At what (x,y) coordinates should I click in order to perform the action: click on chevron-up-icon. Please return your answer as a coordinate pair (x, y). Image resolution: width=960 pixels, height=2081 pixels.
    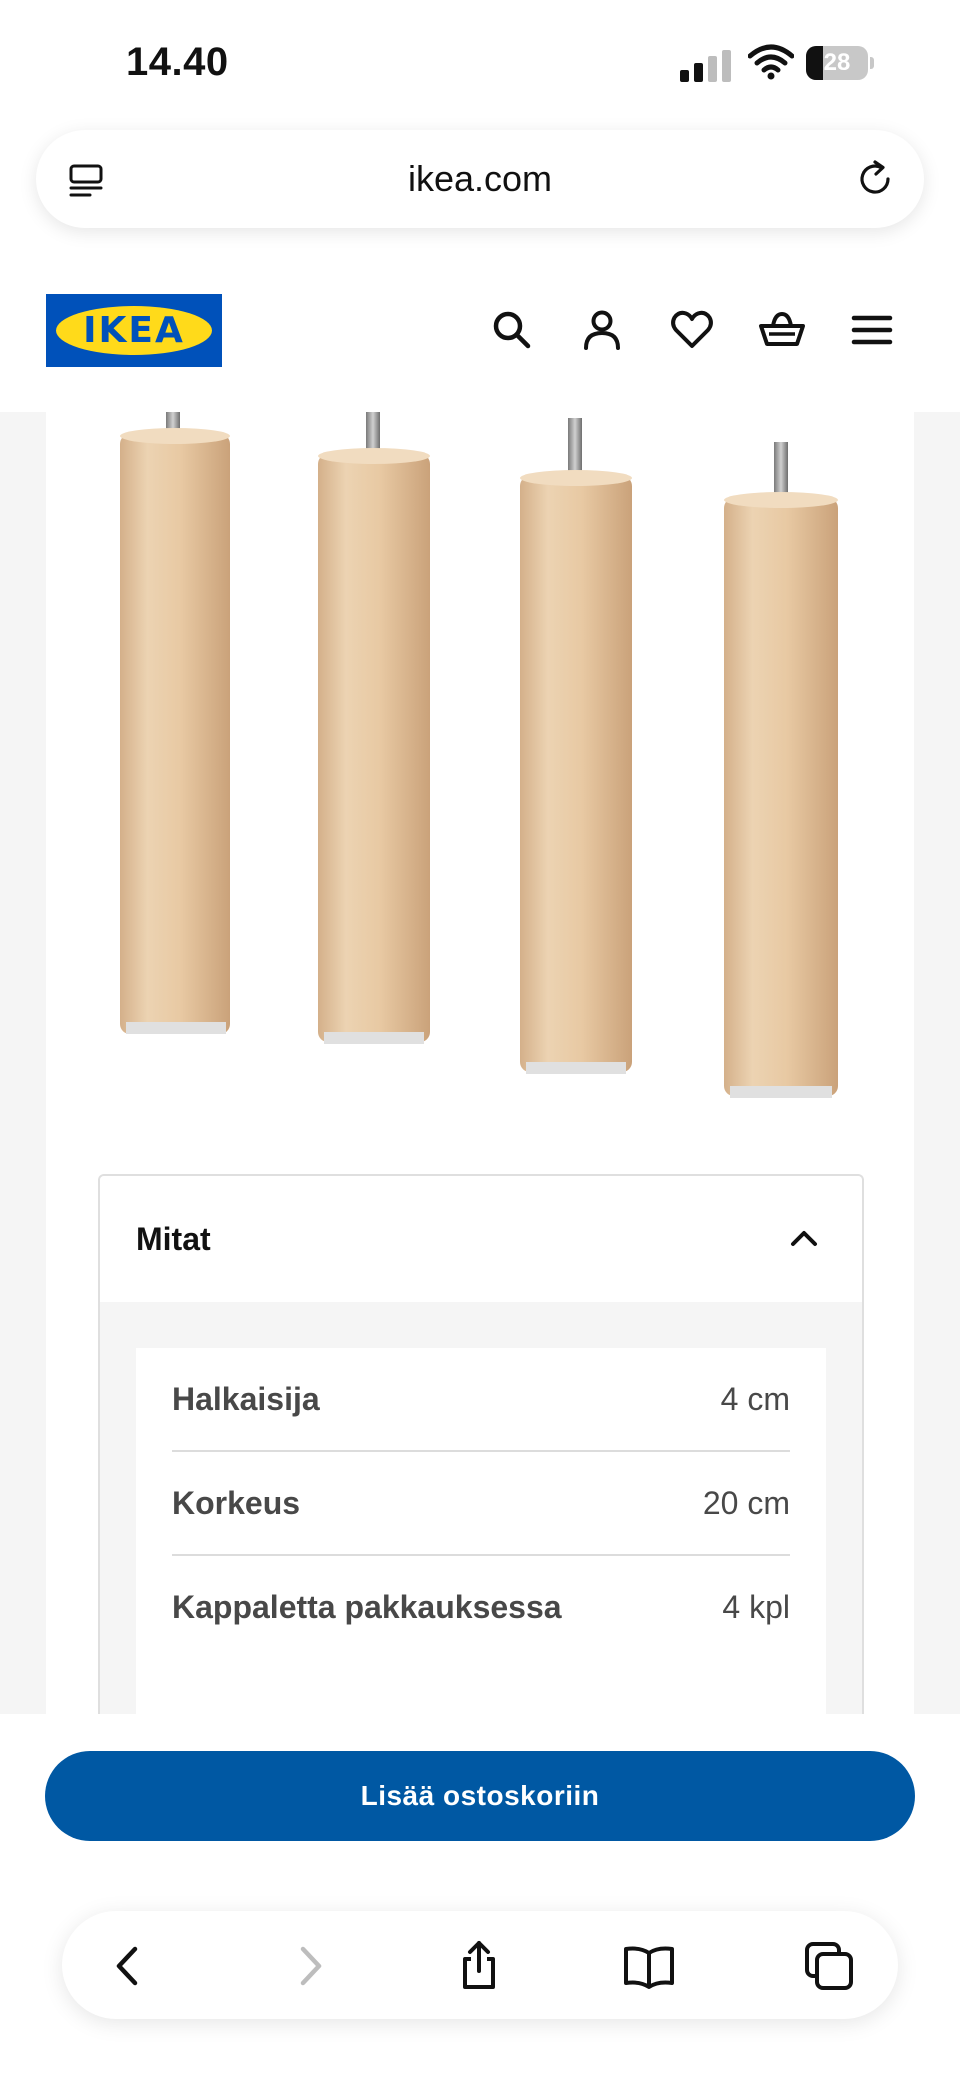
    Looking at the image, I should click on (804, 1238).